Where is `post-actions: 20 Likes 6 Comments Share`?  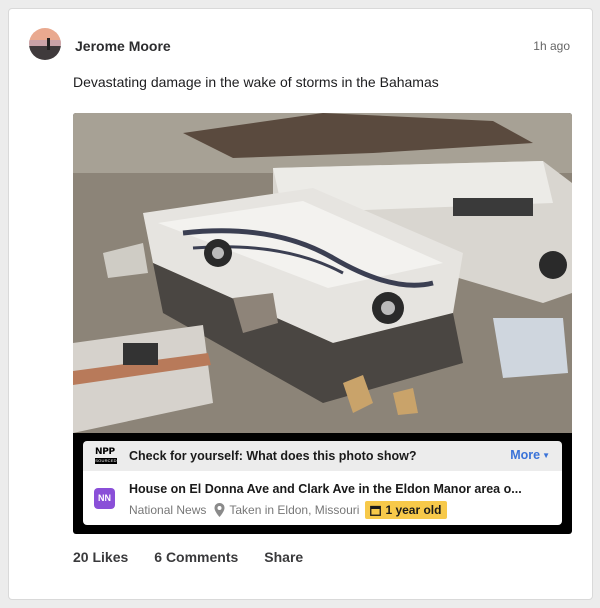 post-actions: 20 Likes 6 Comments Share is located at coordinates (201, 557).